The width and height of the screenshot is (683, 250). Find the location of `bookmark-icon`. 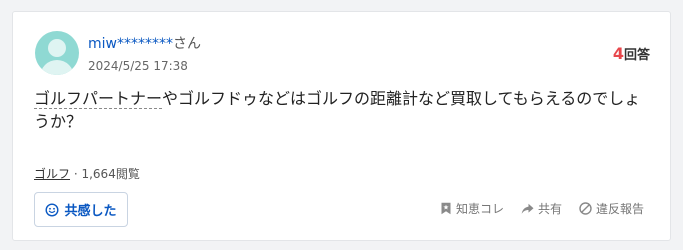

bookmark-icon is located at coordinates (446, 208).